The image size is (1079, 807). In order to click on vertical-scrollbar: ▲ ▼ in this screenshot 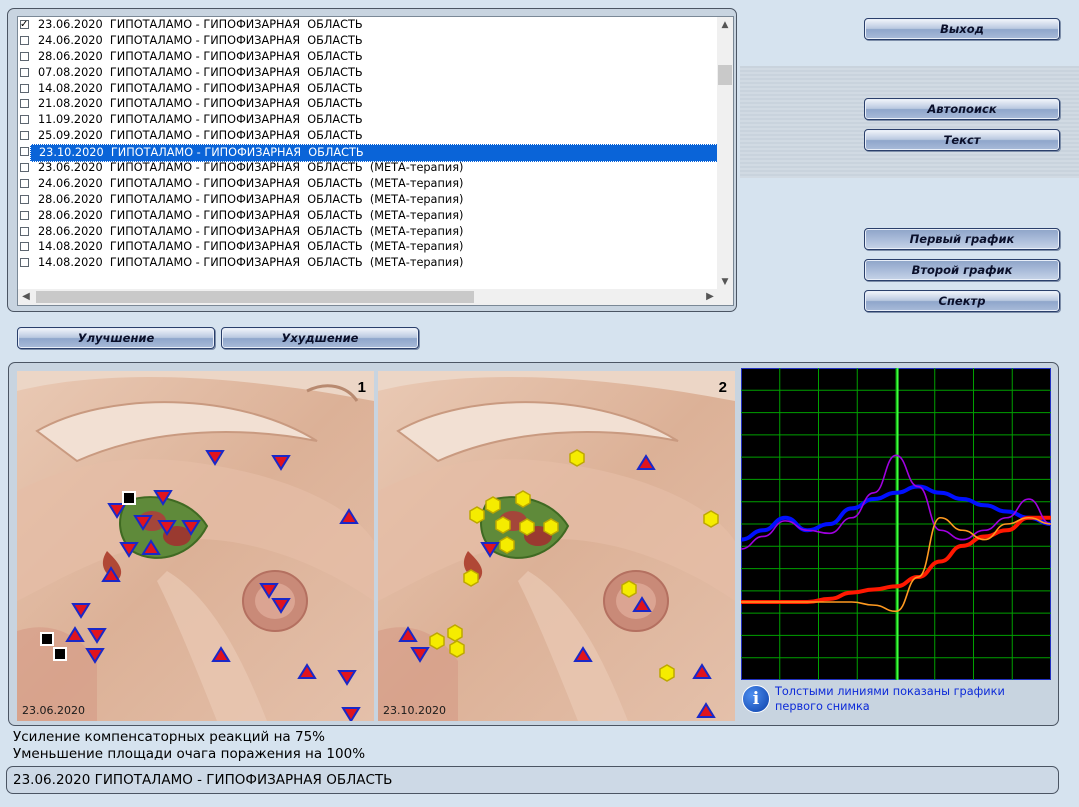, I will do `click(725, 153)`.